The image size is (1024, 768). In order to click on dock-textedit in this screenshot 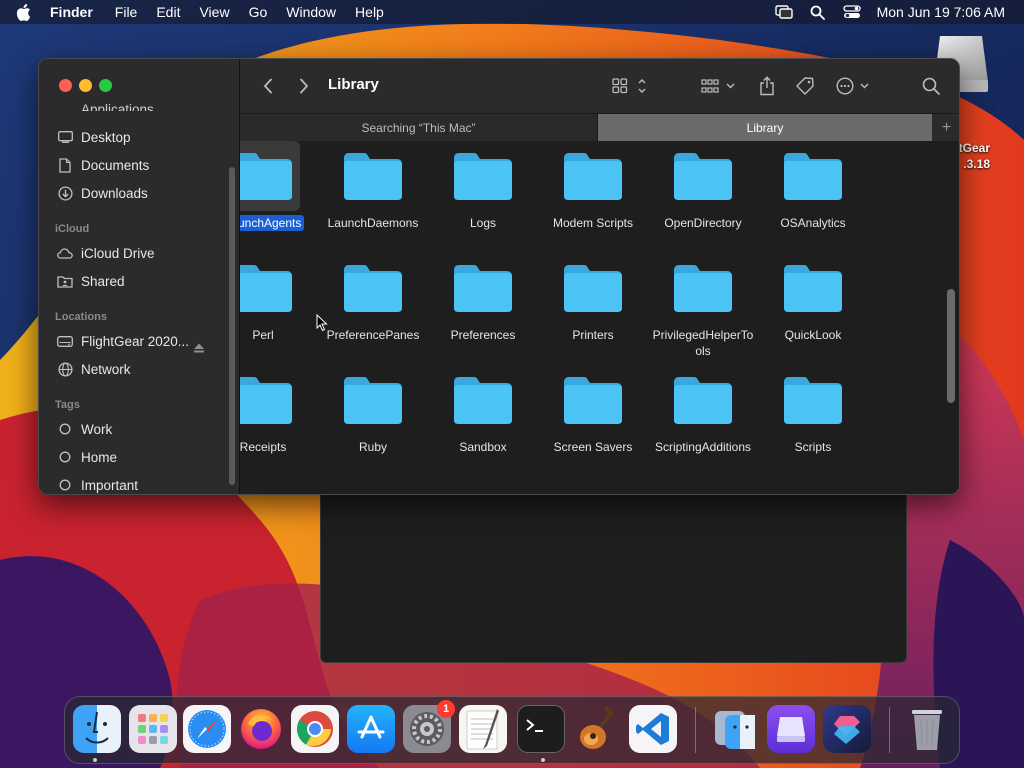, I will do `click(483, 729)`.